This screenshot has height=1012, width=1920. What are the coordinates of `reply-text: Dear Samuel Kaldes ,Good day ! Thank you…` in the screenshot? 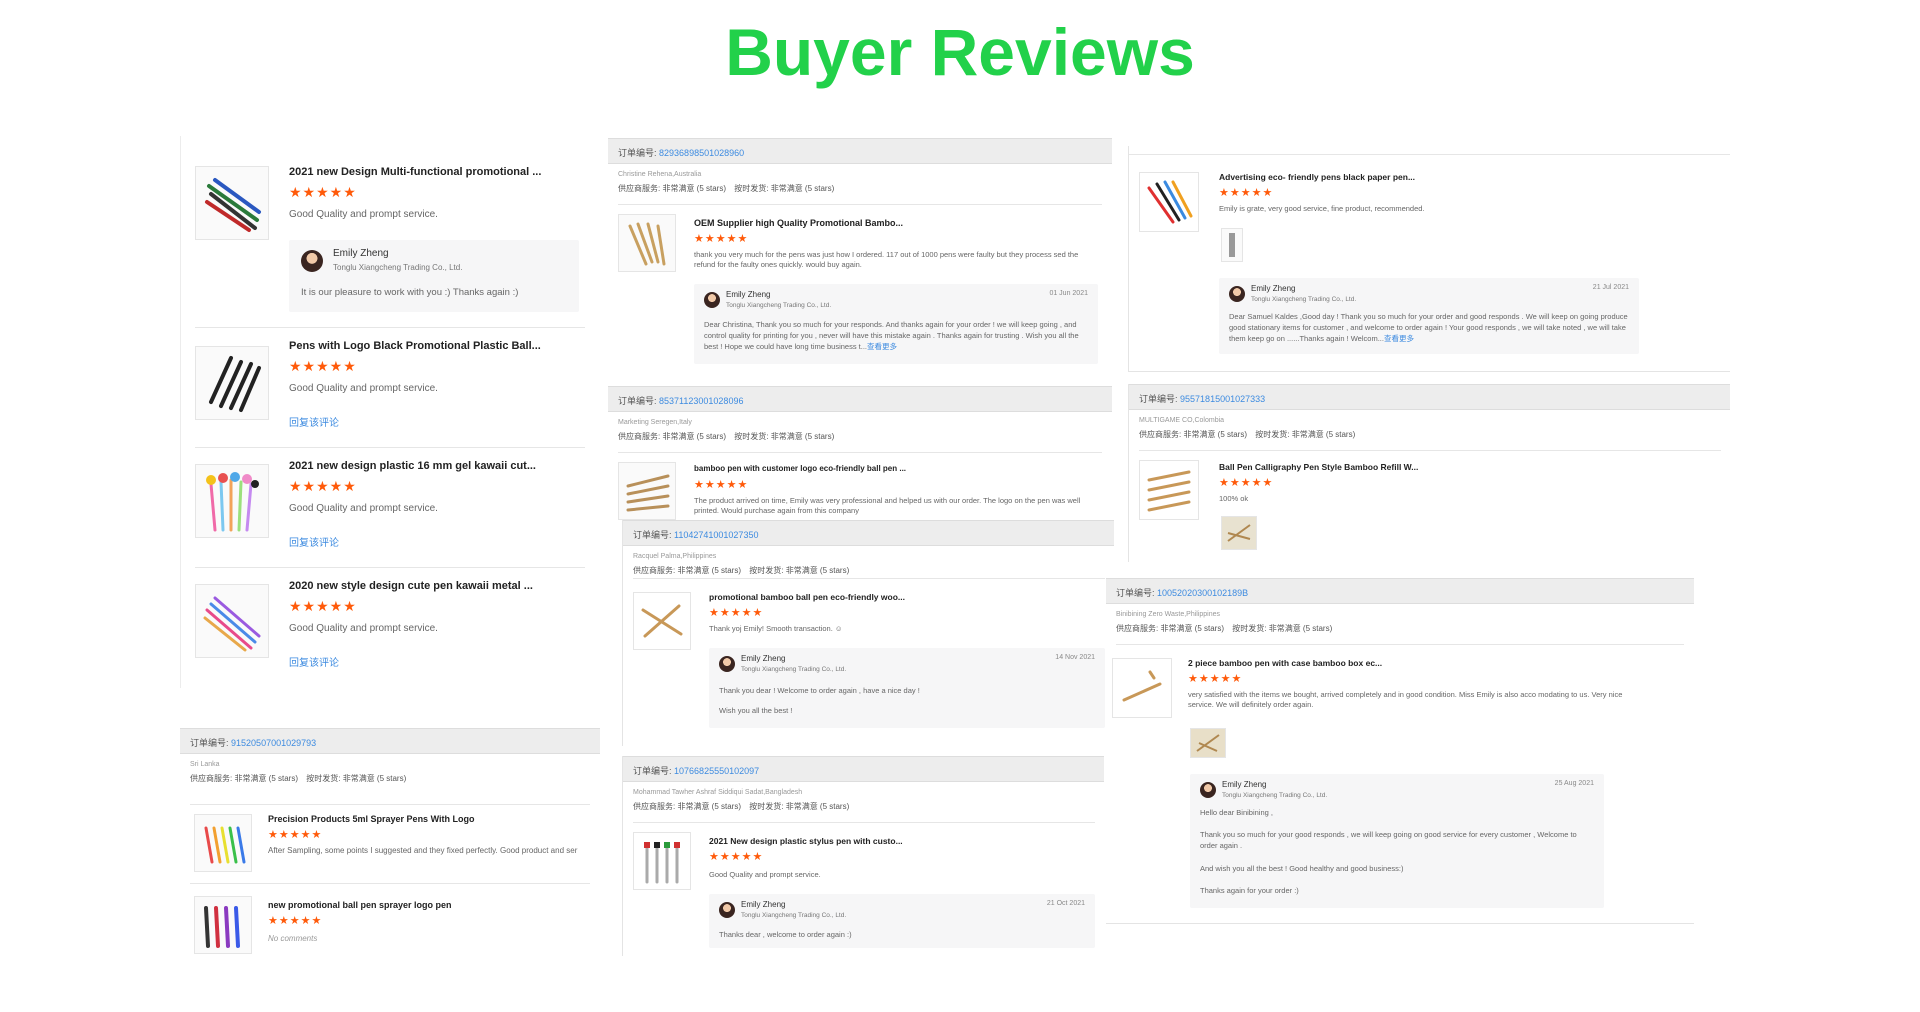 It's located at (1429, 328).